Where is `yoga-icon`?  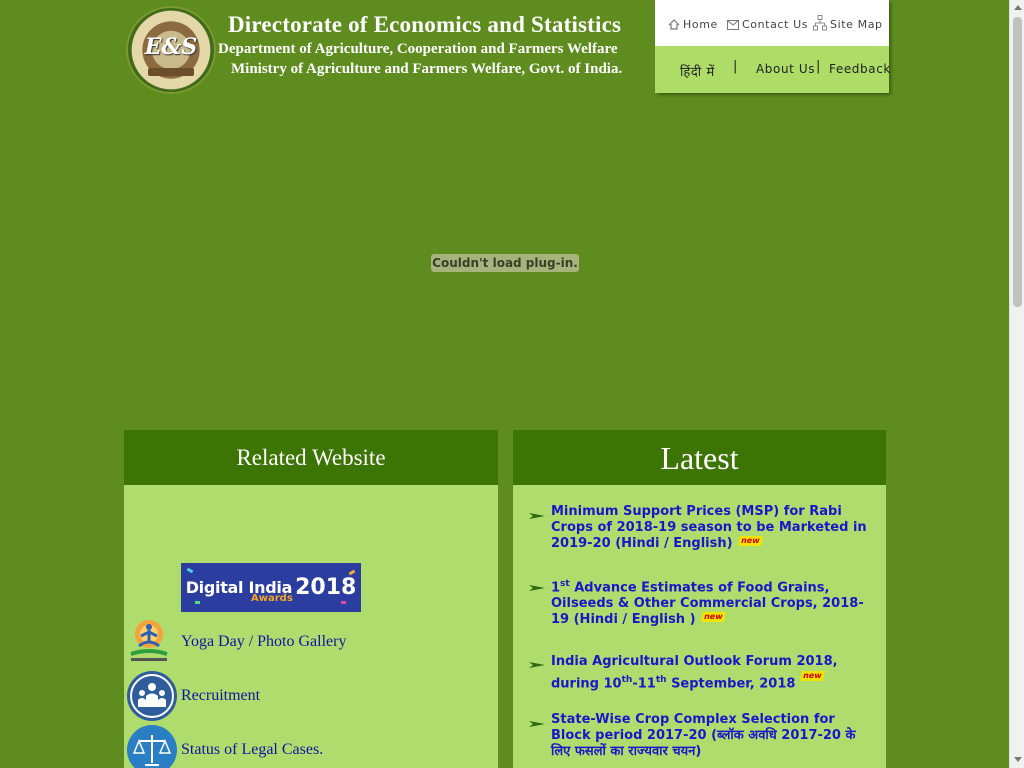 yoga-icon is located at coordinates (149, 642).